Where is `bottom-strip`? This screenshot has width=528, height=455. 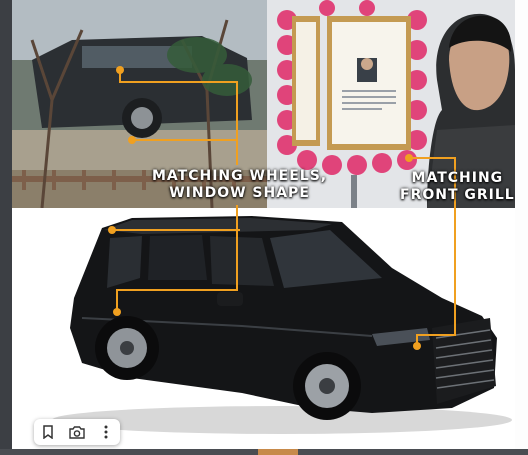 bottom-strip is located at coordinates (264, 452).